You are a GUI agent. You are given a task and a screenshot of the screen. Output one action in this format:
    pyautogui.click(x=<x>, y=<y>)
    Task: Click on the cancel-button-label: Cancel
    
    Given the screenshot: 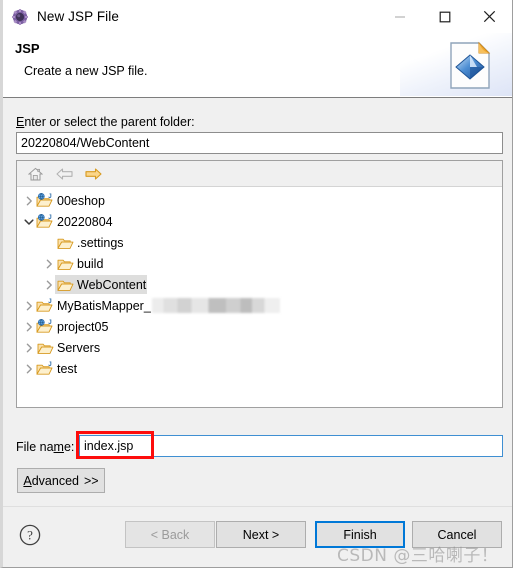 What is the action you would take?
    pyautogui.click(x=457, y=534)
    